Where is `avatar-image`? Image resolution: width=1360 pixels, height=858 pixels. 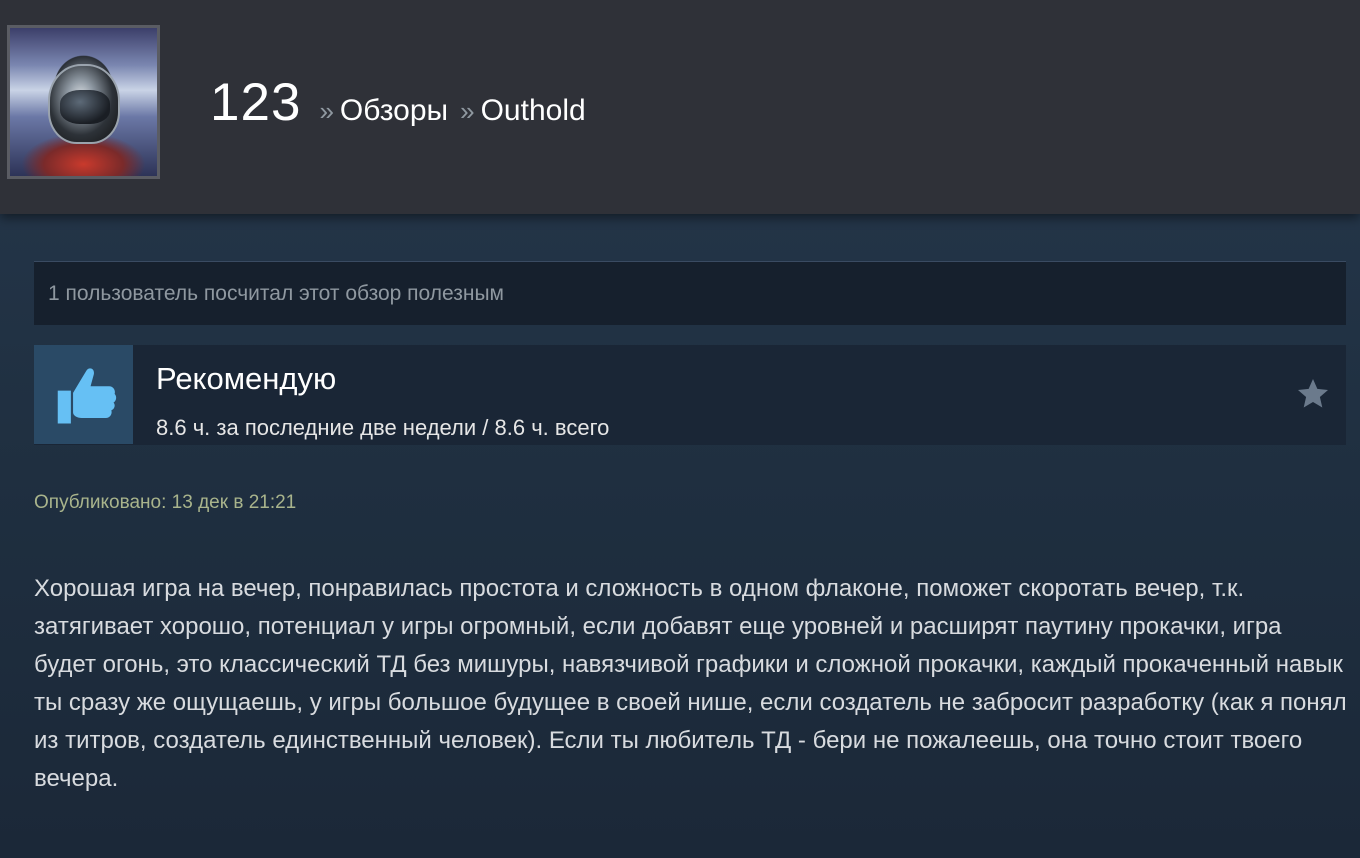
avatar-image is located at coordinates (83, 102).